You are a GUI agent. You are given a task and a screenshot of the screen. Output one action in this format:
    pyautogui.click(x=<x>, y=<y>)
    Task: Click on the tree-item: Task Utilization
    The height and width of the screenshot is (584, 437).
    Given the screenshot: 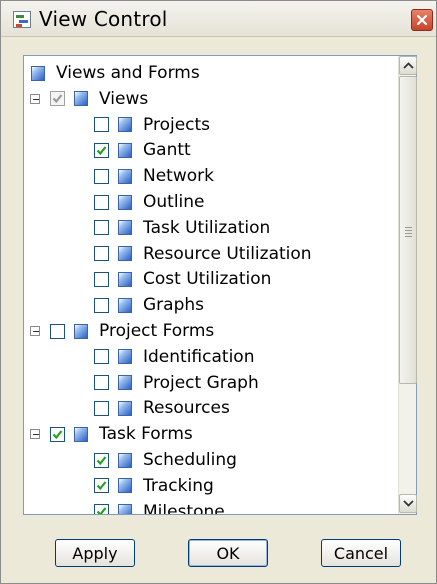 What is the action you would take?
    pyautogui.click(x=182, y=228)
    